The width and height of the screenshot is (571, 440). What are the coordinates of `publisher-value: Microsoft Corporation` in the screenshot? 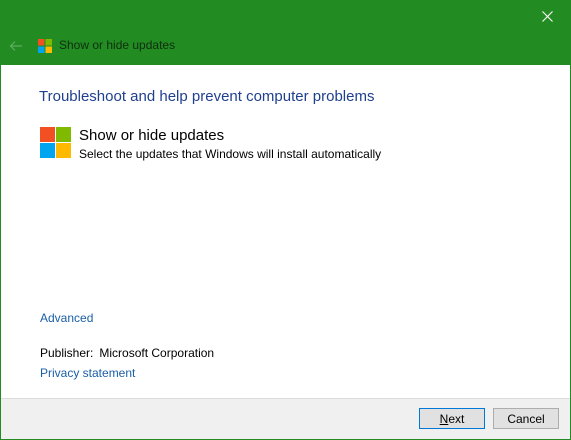 It's located at (157, 353).